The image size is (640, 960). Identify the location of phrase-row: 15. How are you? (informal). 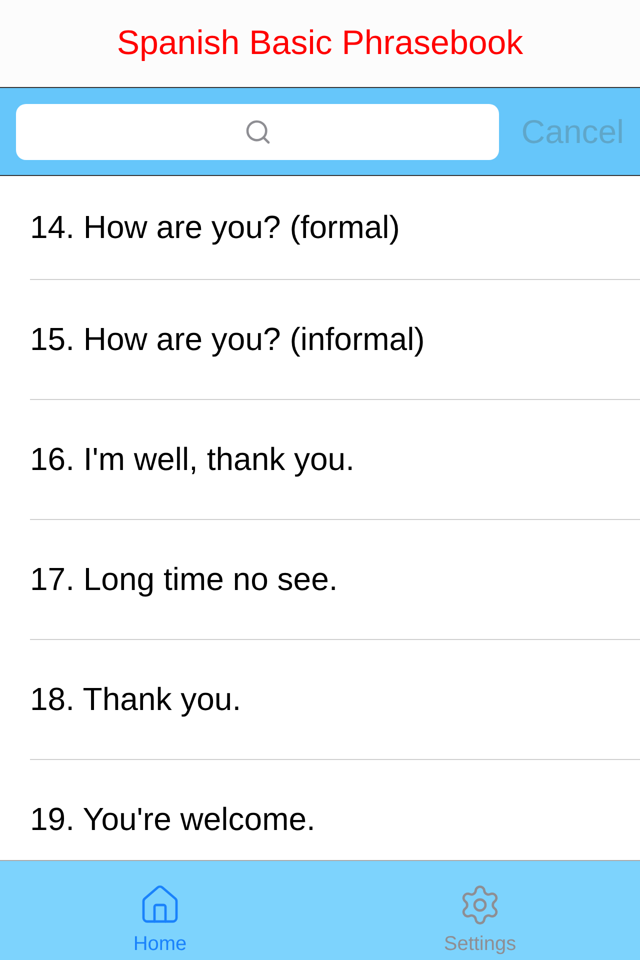
(335, 340).